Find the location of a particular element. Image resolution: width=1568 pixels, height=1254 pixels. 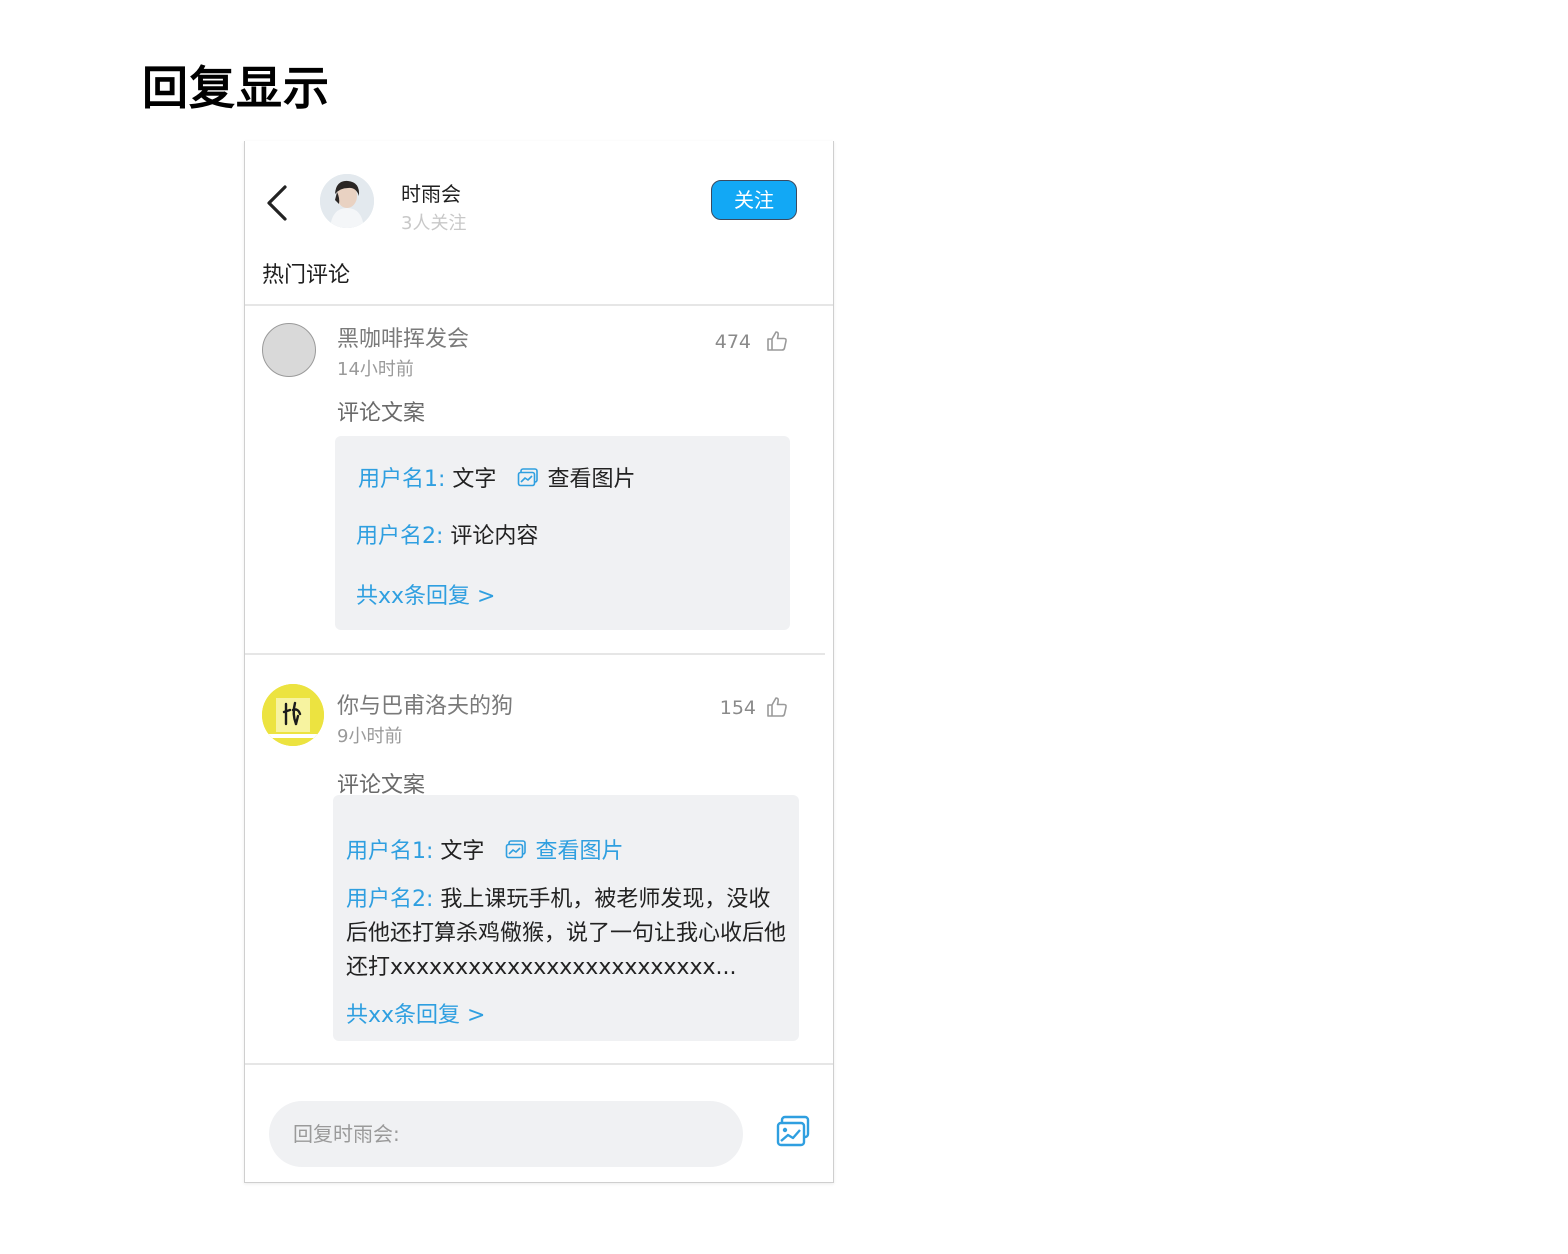

page-title: 回复显示 is located at coordinates (236, 88).